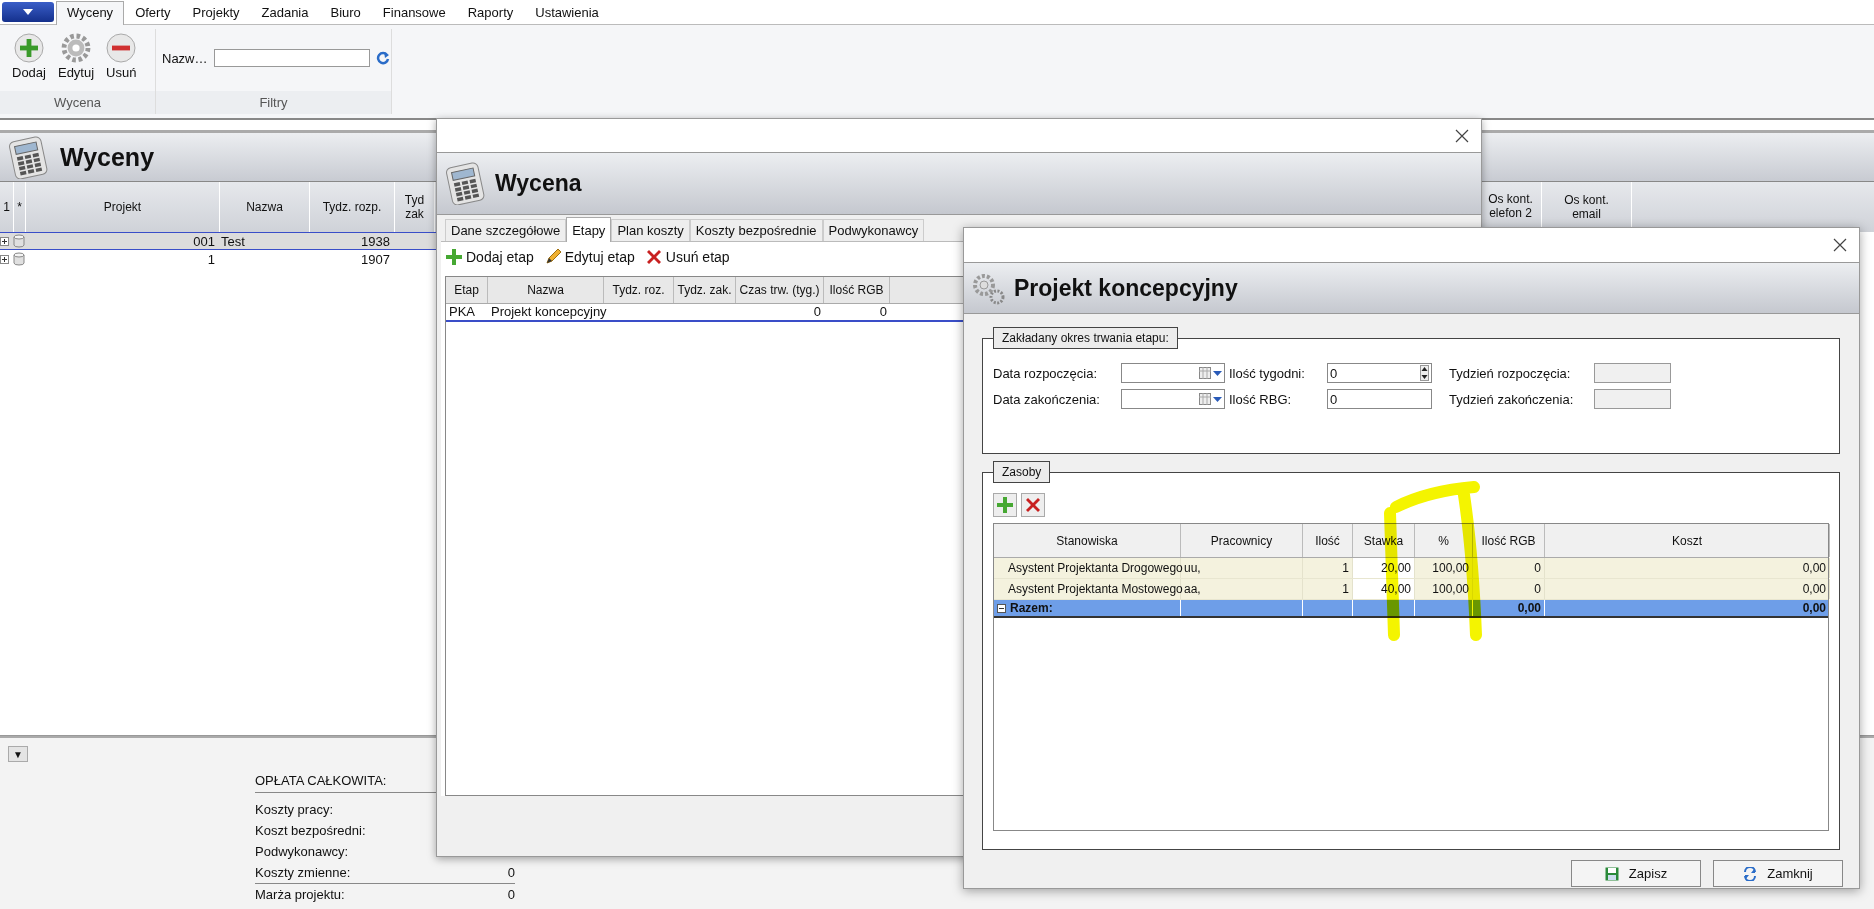 The height and width of the screenshot is (909, 1874). What do you see at coordinates (756, 229) in the screenshot?
I see `tab: Koszty bezpośrednie` at bounding box center [756, 229].